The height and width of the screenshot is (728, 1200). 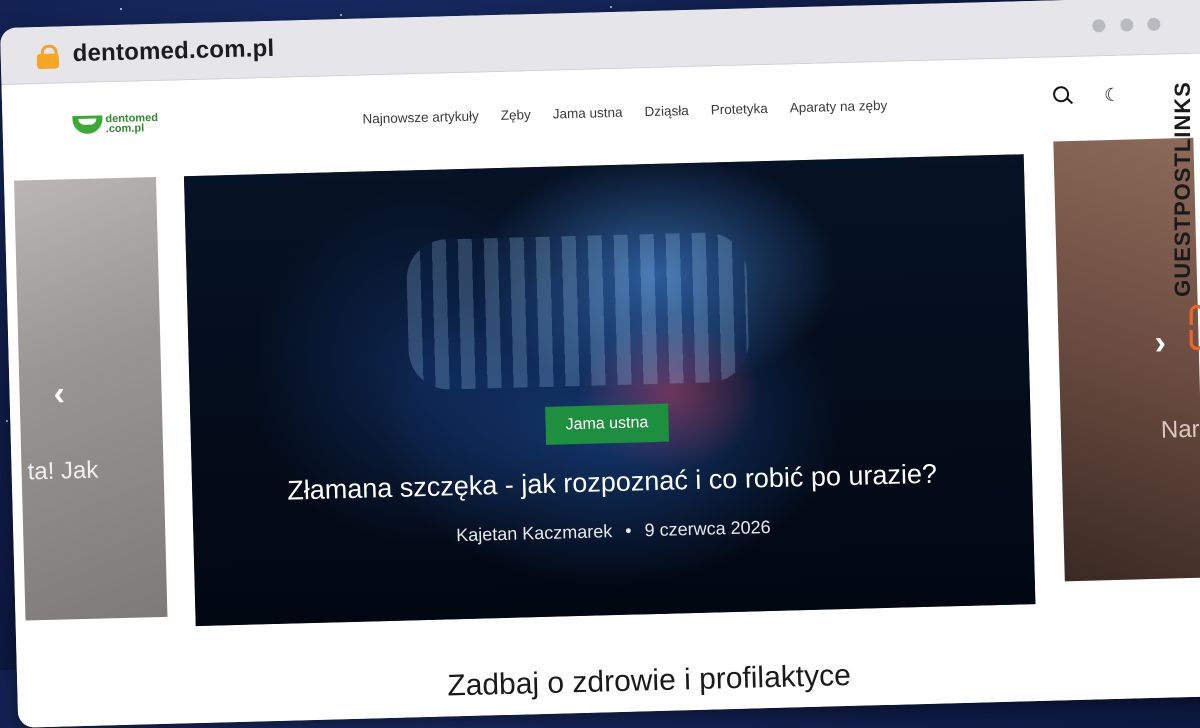 I want to click on article-author: Kajetan Kaczmarek, so click(x=534, y=533).